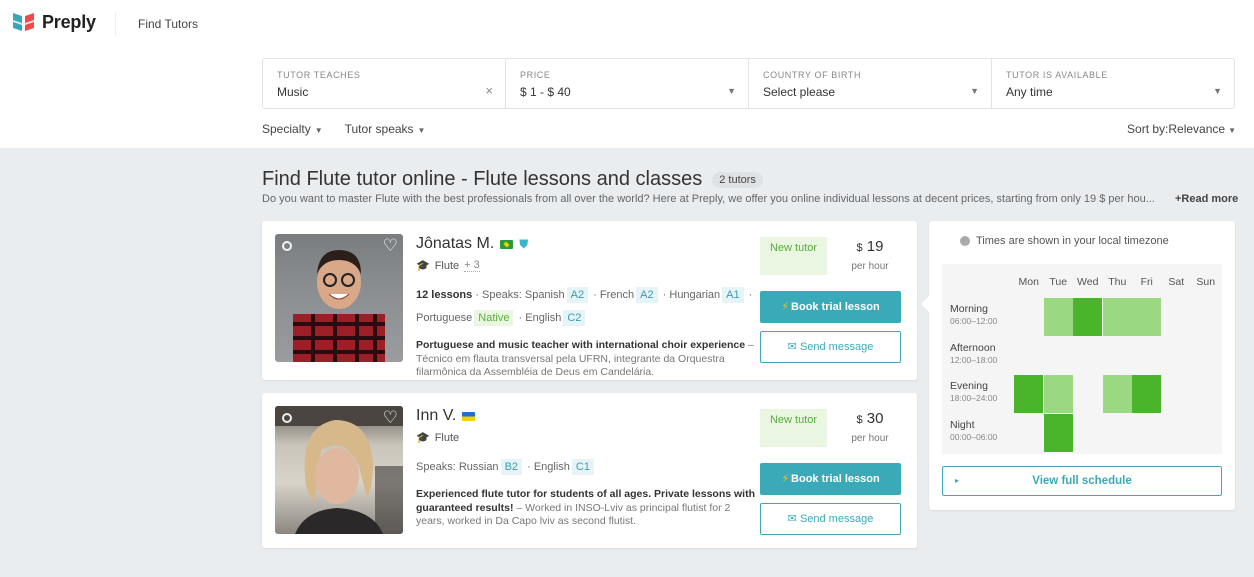 The image size is (1254, 577). I want to click on read-more-link: +Read more, so click(1206, 199).